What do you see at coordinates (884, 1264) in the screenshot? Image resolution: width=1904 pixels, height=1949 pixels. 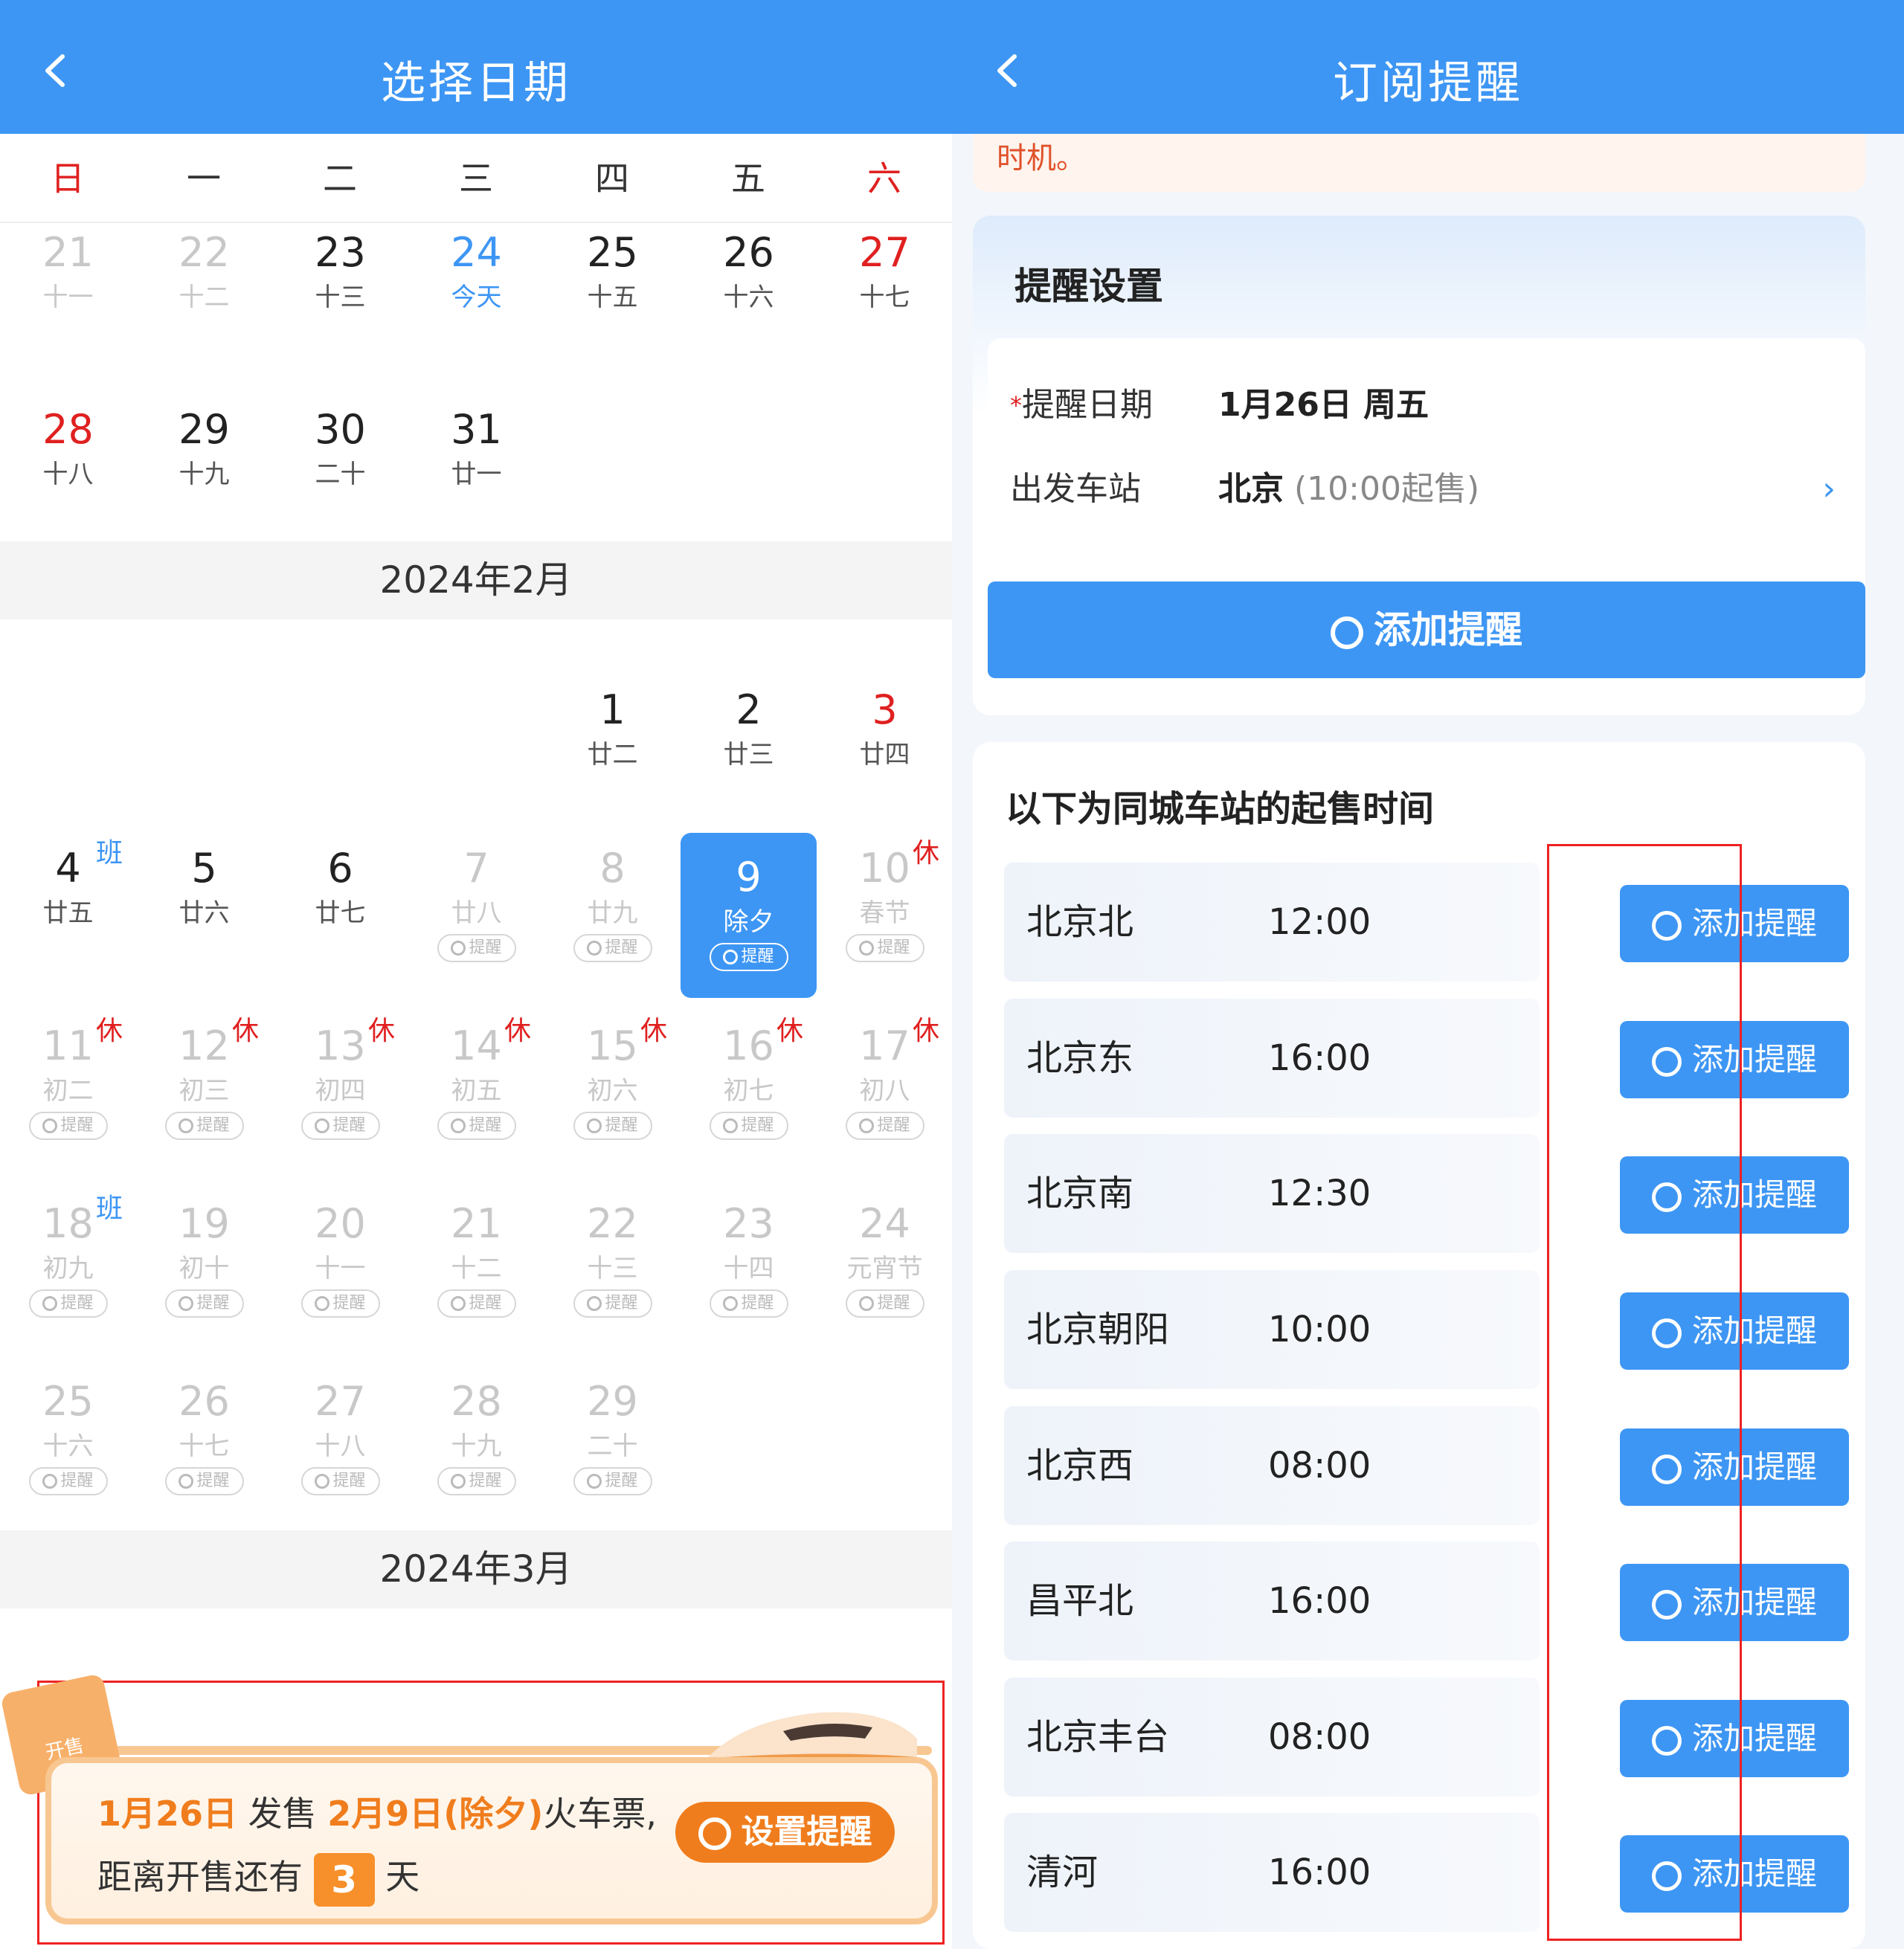 I see `day-cell: 24 元宵节 提醒` at bounding box center [884, 1264].